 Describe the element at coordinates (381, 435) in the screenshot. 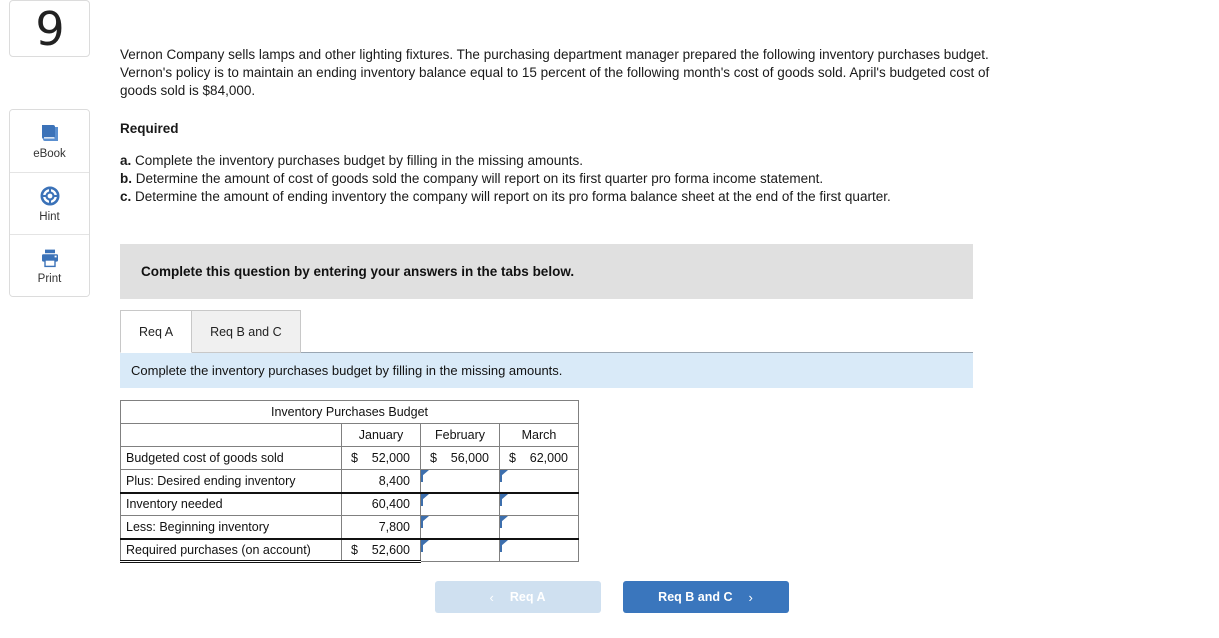

I see `column-header-january: January` at that location.